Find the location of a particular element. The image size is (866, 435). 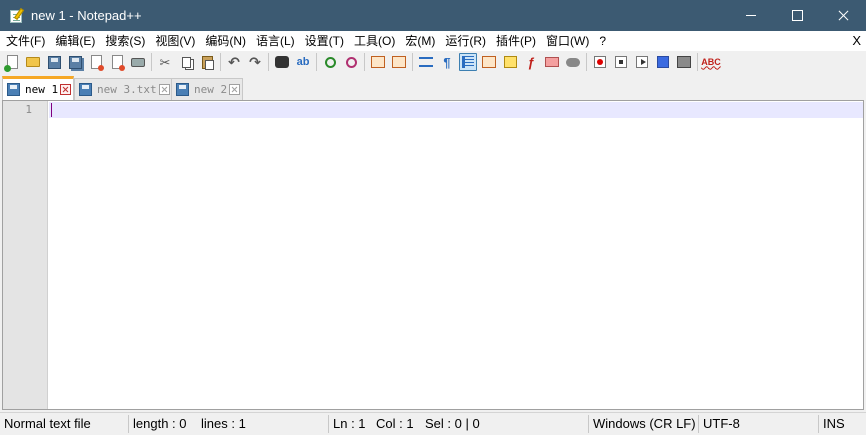

status-selection: Sel : 0 | 0 is located at coordinates (452, 423).